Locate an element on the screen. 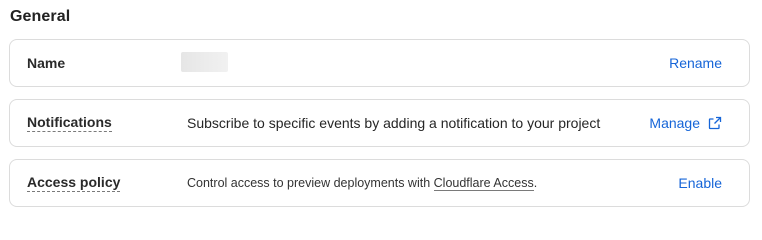 This screenshot has width=762, height=240. access-policy-label: Access policy is located at coordinates (74, 183).